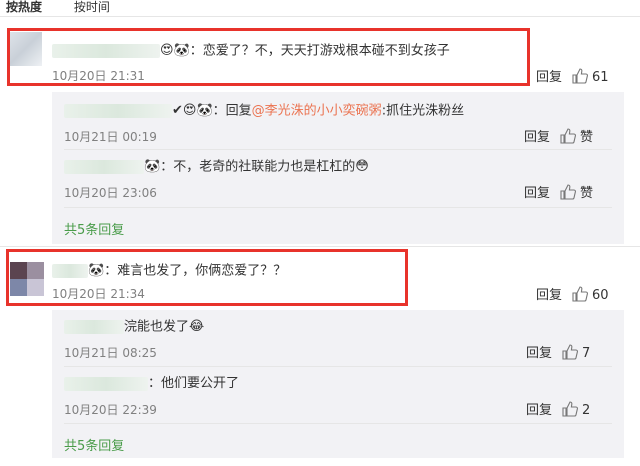 The image size is (640, 466). What do you see at coordinates (110, 353) in the screenshot?
I see `reply-3-time: 10月21日 08:25` at bounding box center [110, 353].